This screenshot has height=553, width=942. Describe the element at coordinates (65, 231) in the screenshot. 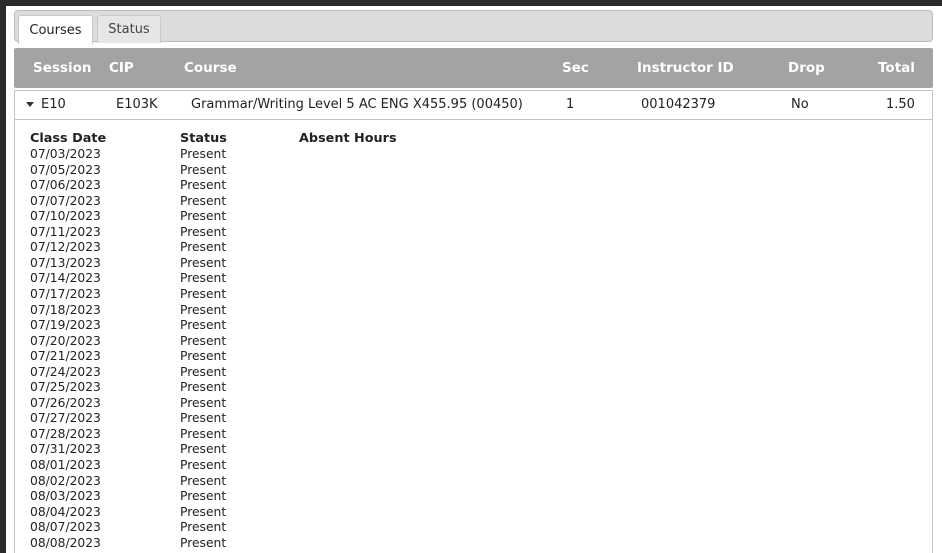

I see `attendance-date: 07/11/2023` at that location.